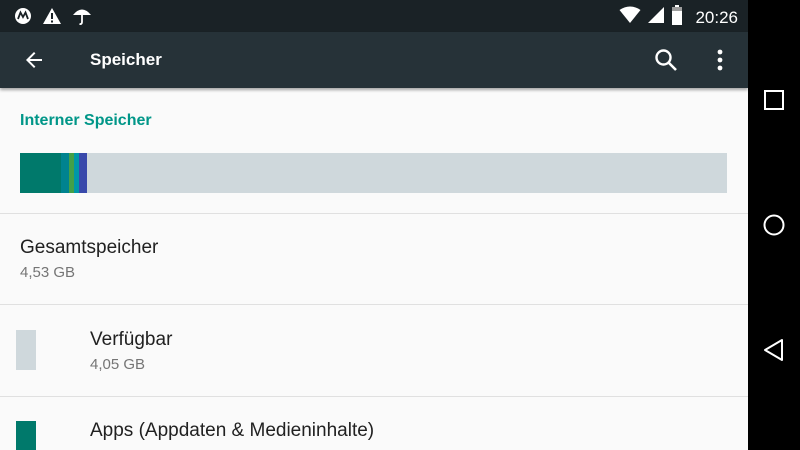 Image resolution: width=800 pixels, height=450 pixels. I want to click on storage-usage-bar, so click(373, 173).